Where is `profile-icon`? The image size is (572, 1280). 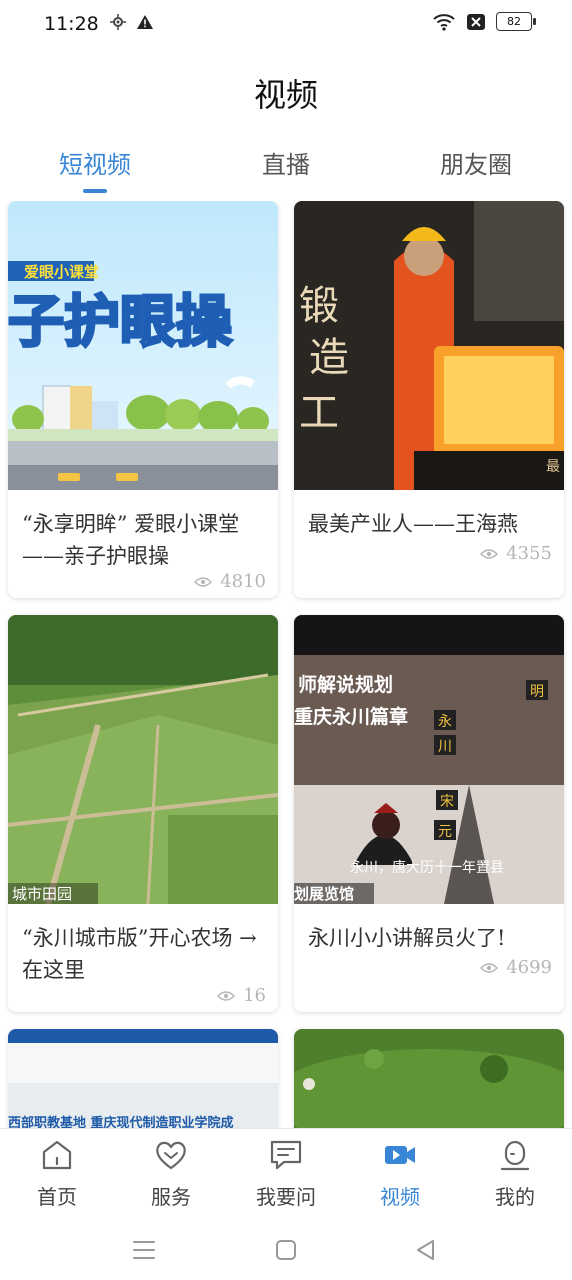 profile-icon is located at coordinates (515, 1155).